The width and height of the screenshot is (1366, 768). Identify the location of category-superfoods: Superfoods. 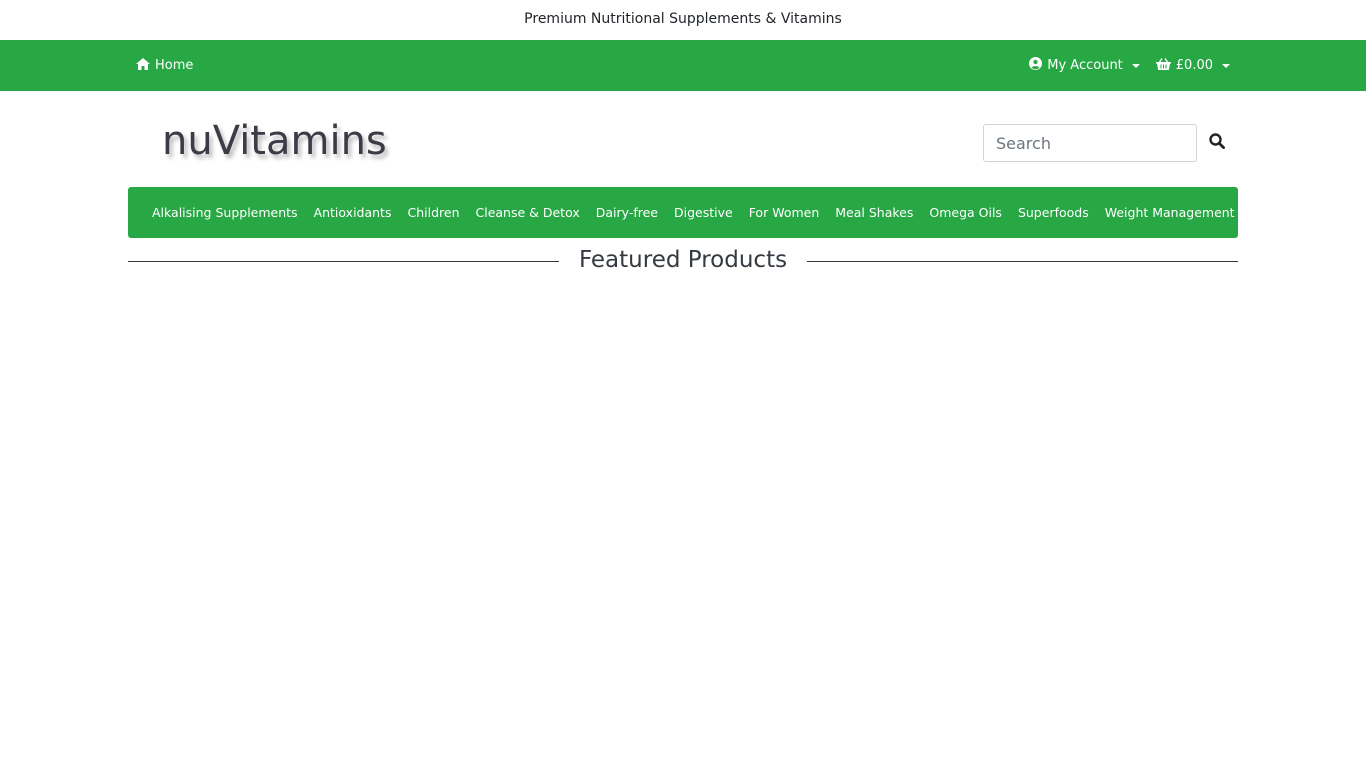
(1053, 212).